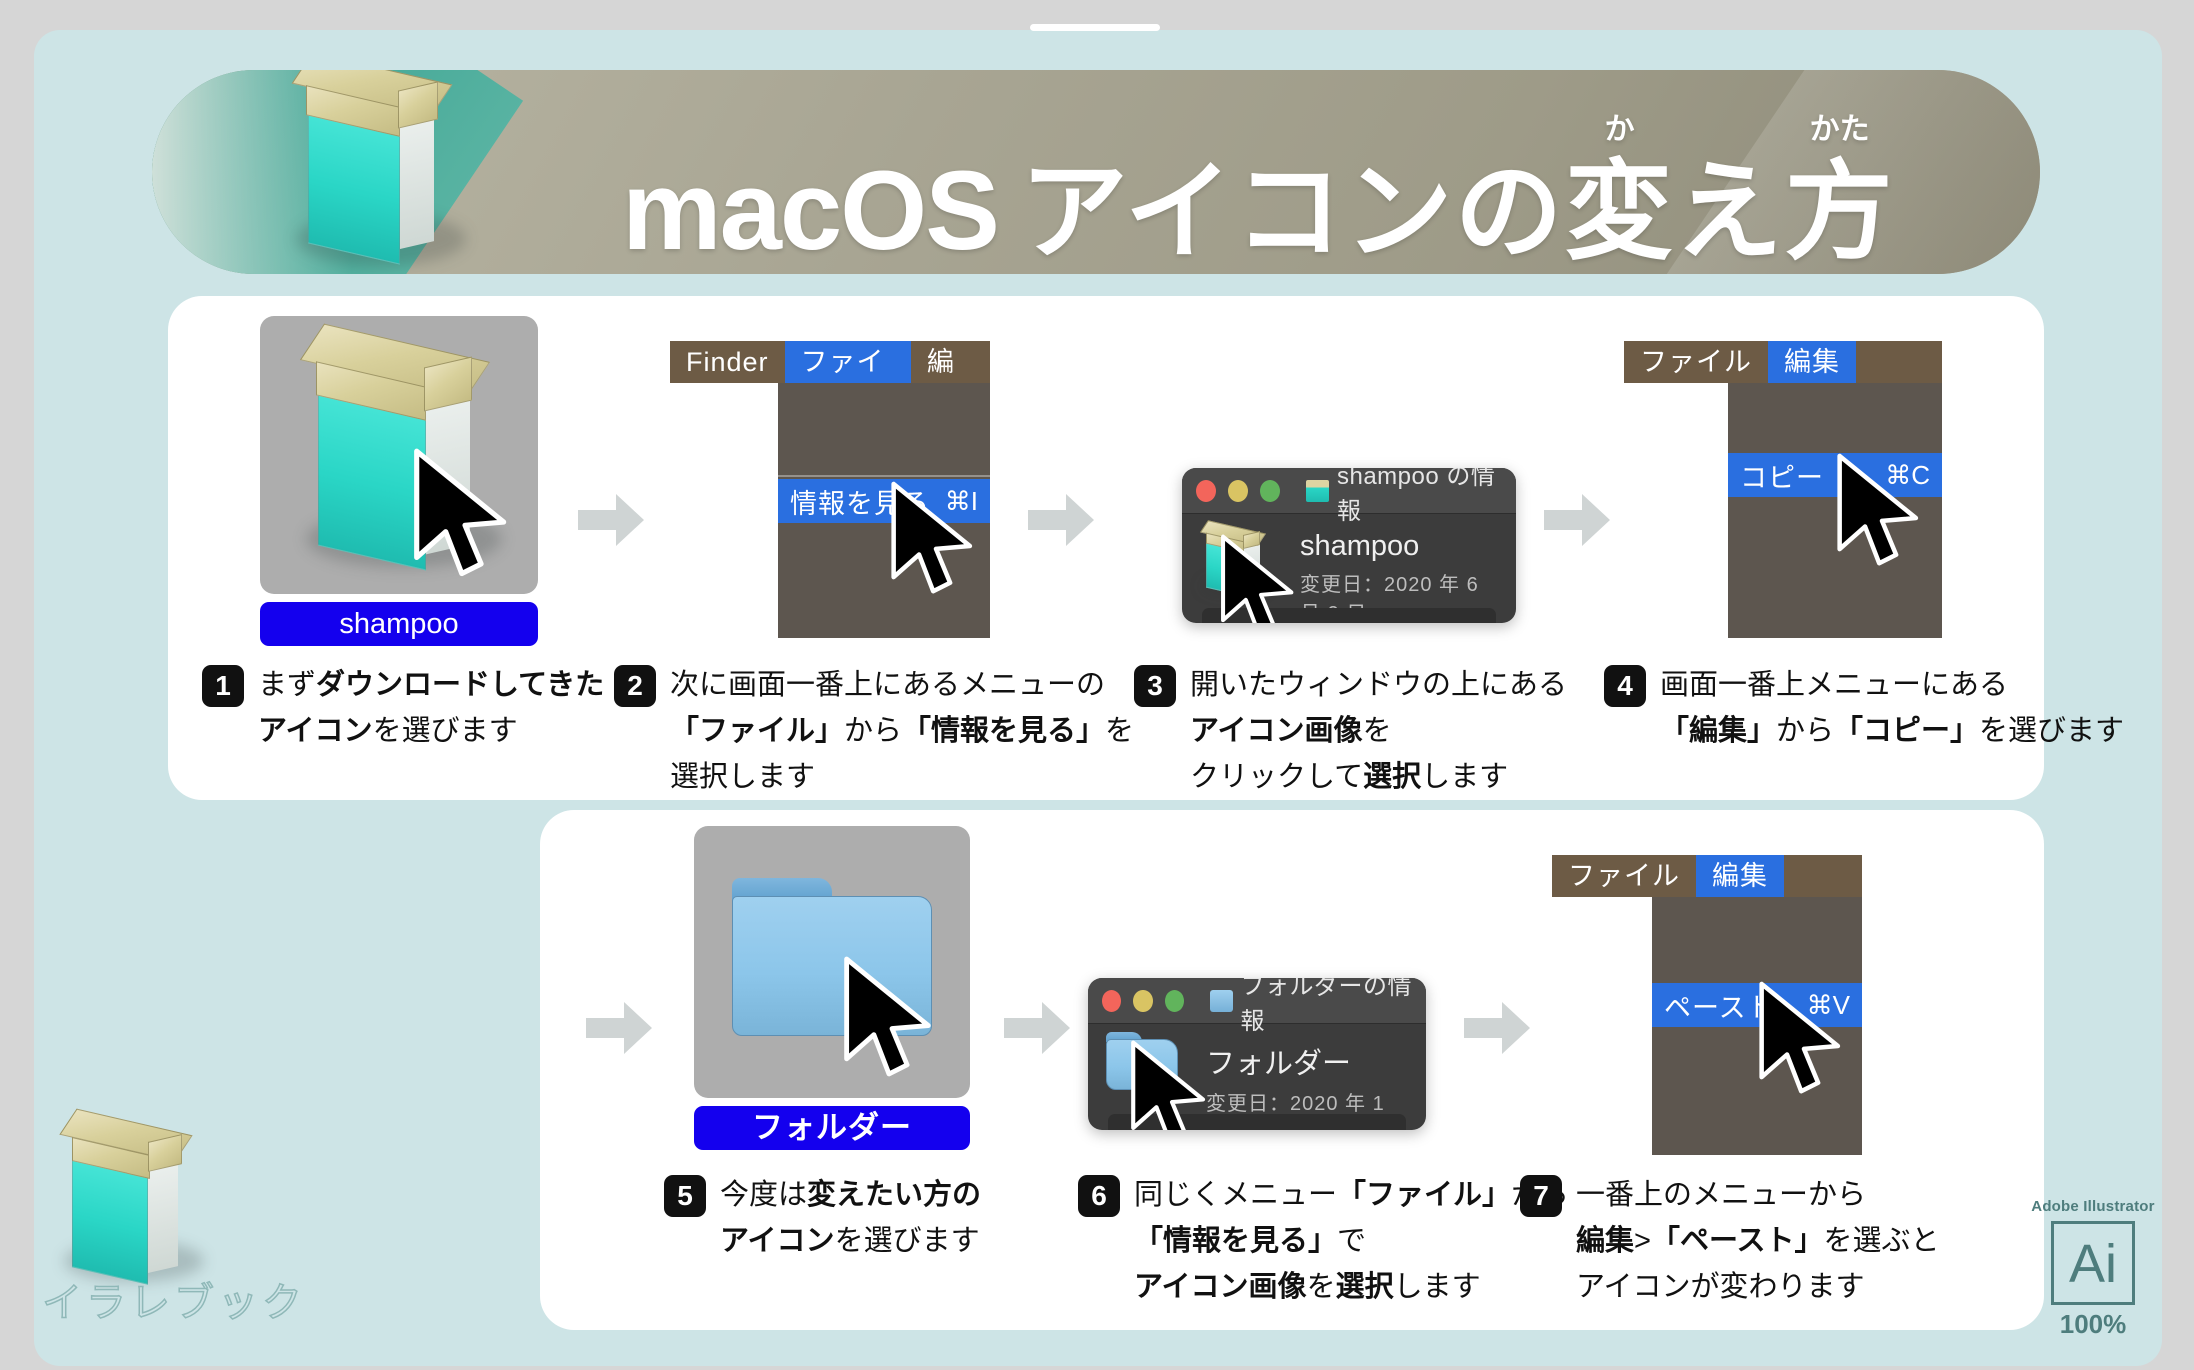 The height and width of the screenshot is (1370, 2194). I want to click on step3-l3b: 選択, so click(1392, 777).